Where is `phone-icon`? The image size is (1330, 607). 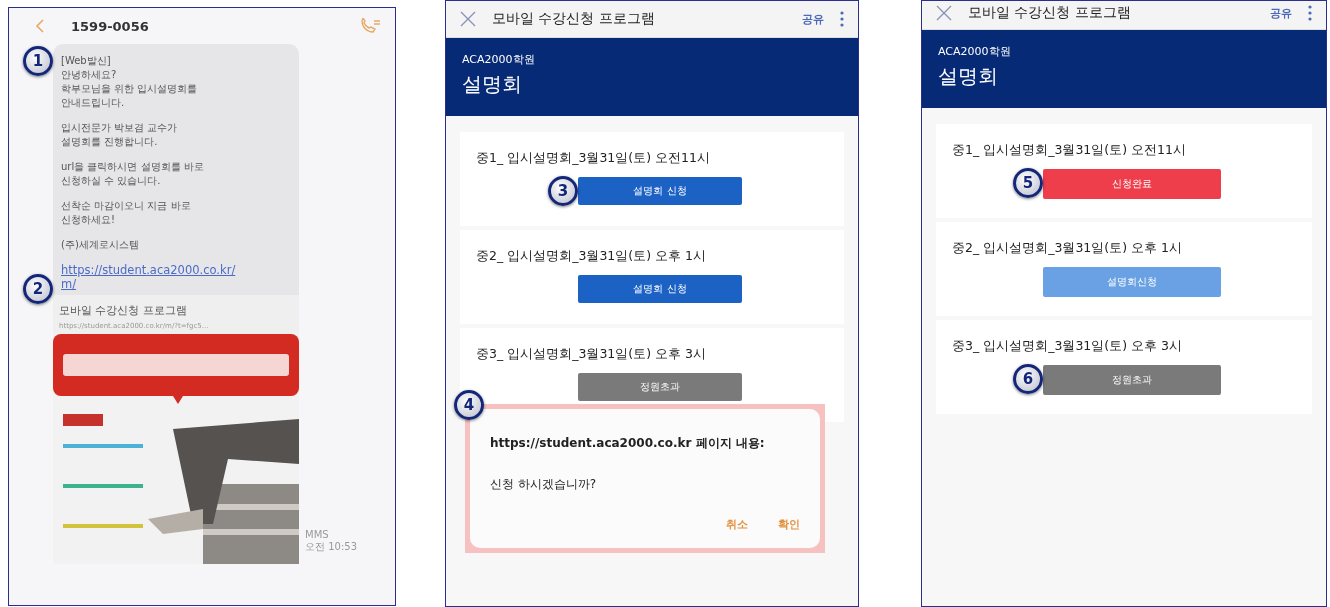
phone-icon is located at coordinates (370, 26).